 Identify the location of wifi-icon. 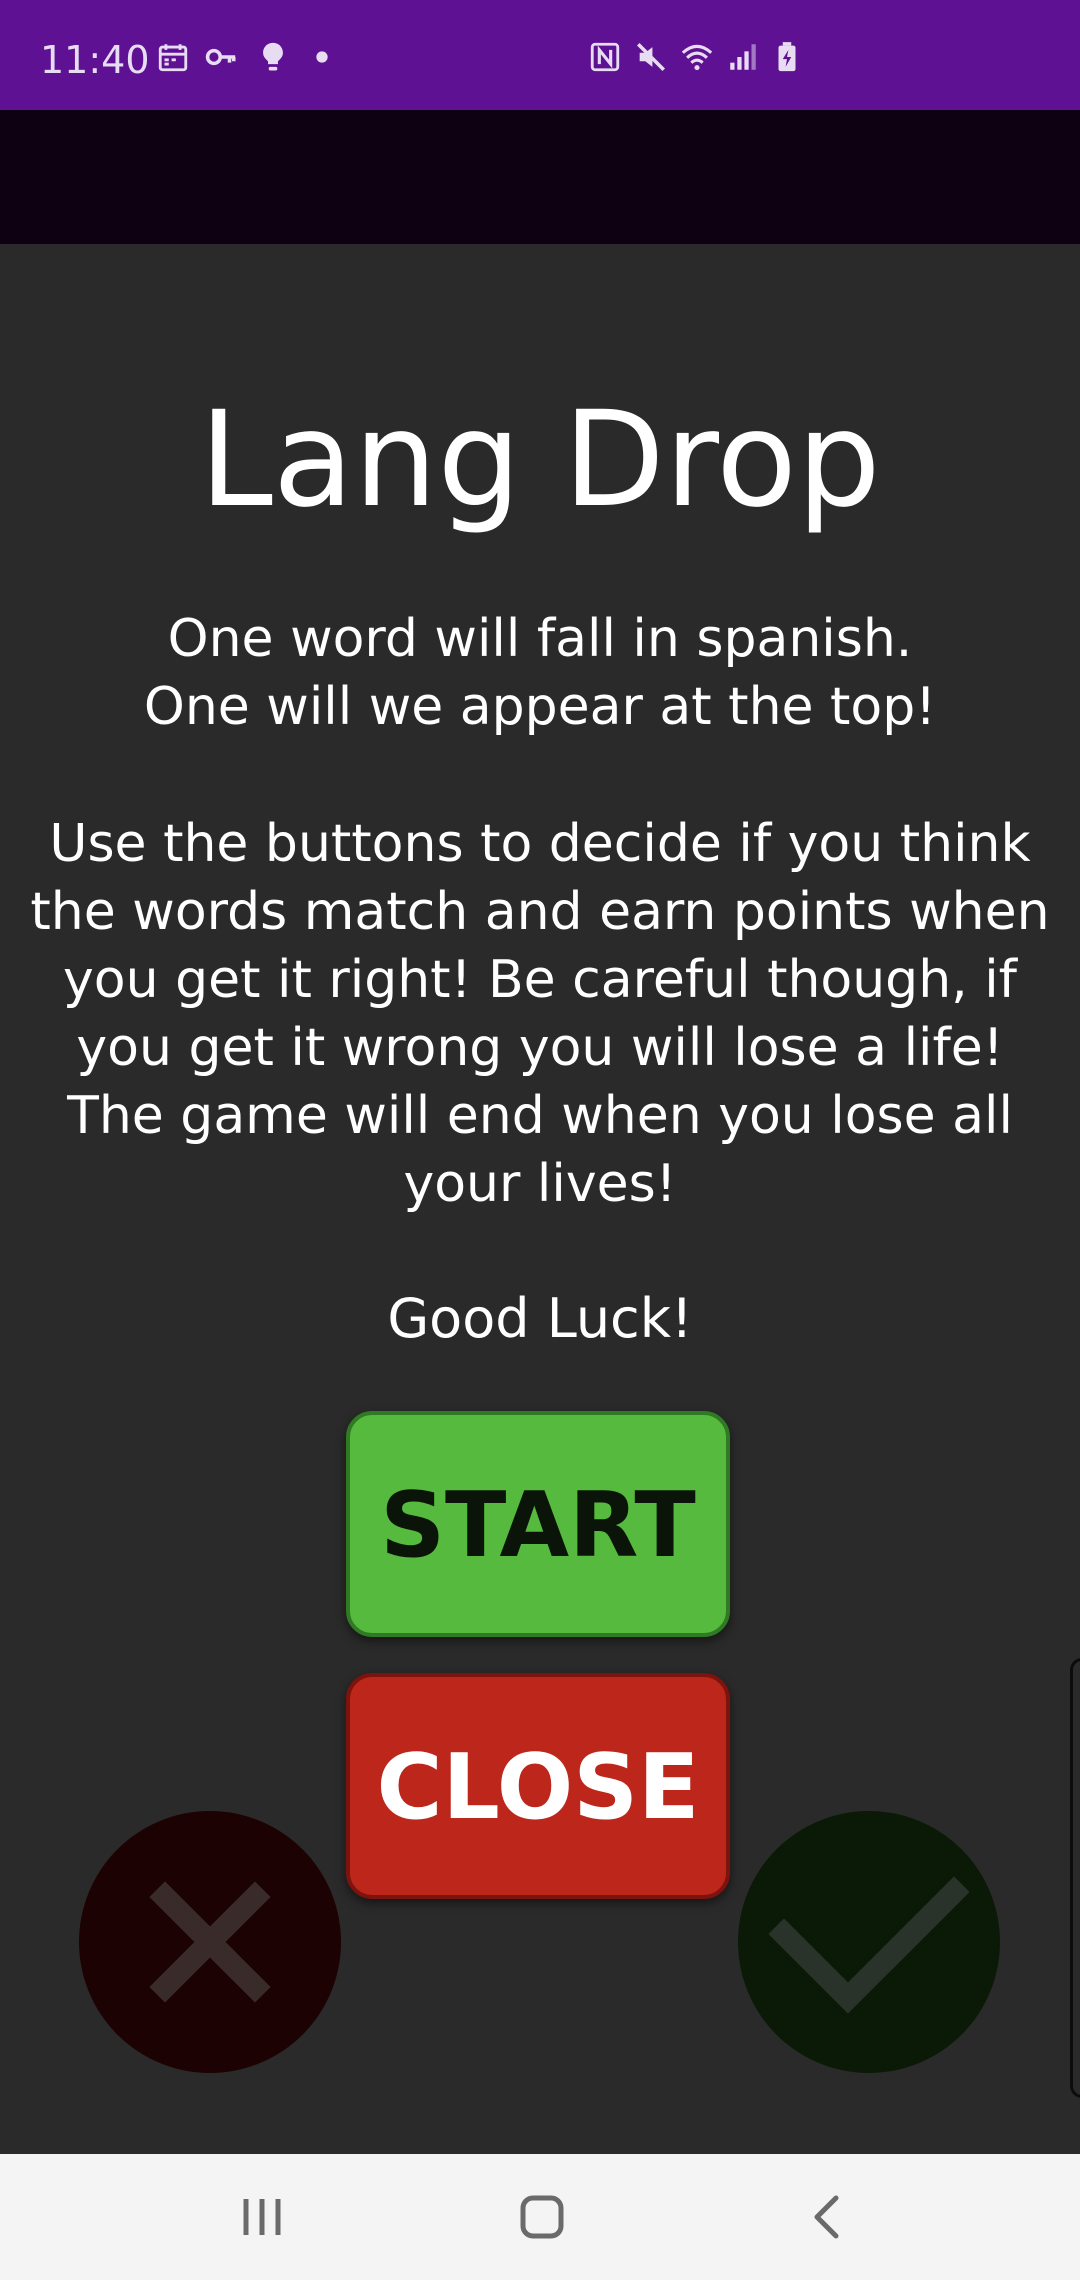
(697, 57).